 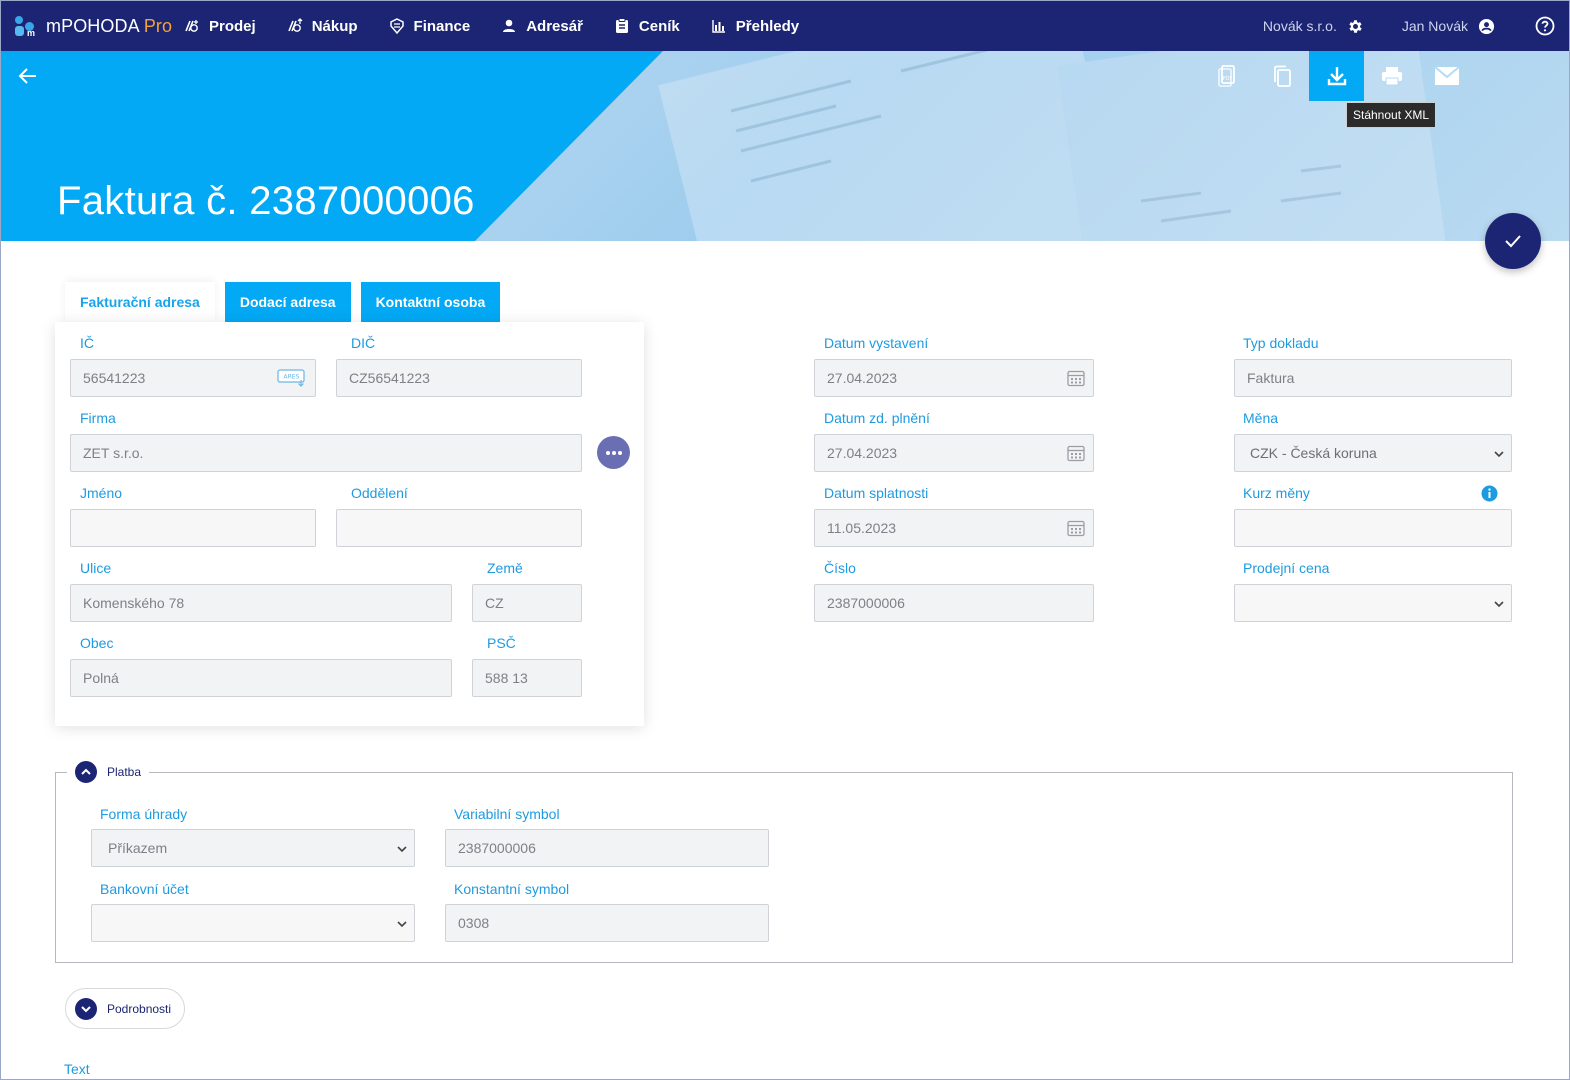 What do you see at coordinates (497, 848) in the screenshot?
I see `variabilni-symbol-value: 2387000006` at bounding box center [497, 848].